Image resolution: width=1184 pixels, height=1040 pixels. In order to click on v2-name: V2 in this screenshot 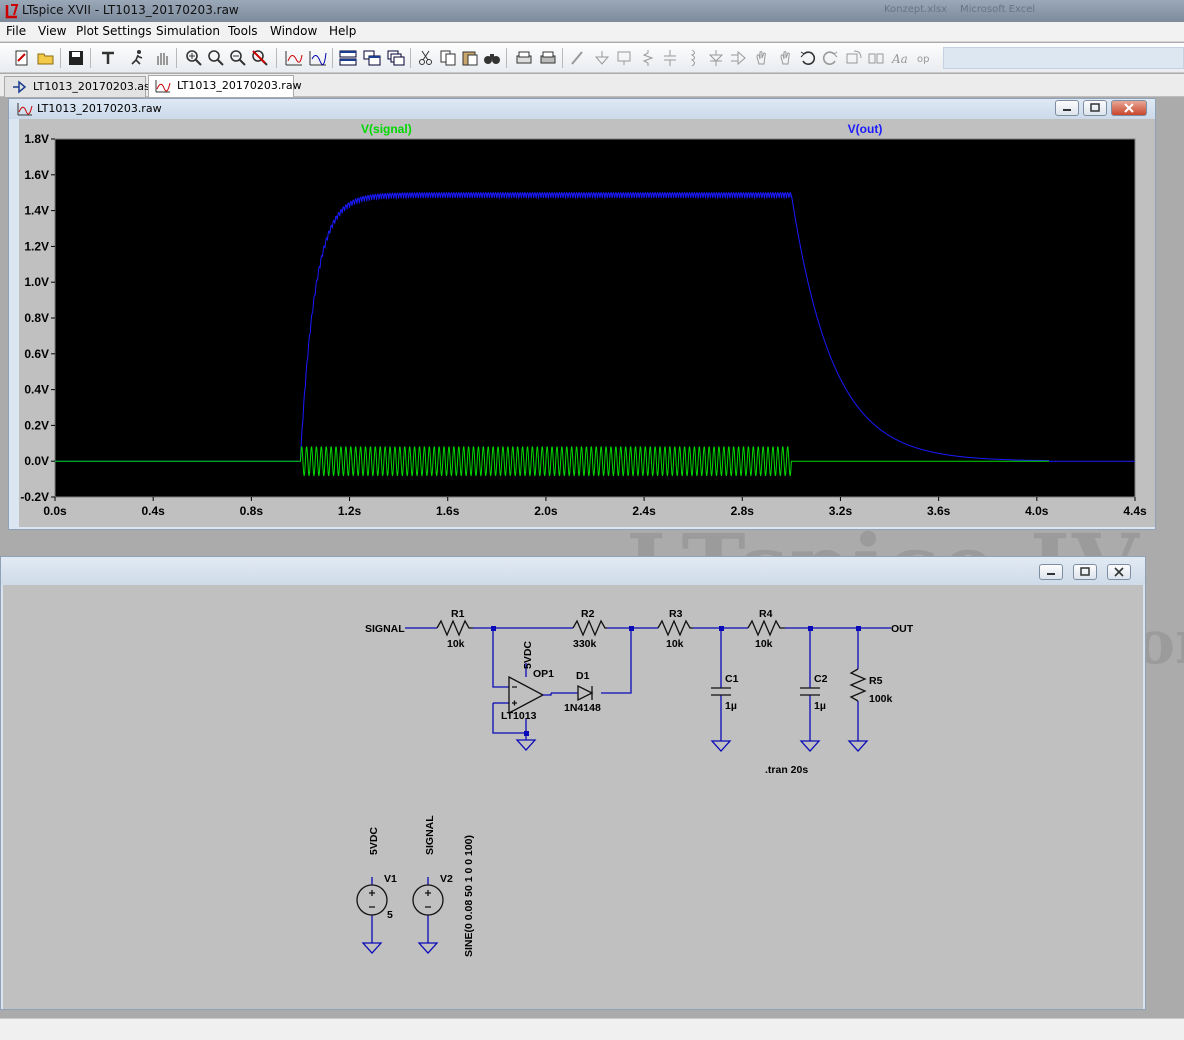, I will do `click(446, 879)`.